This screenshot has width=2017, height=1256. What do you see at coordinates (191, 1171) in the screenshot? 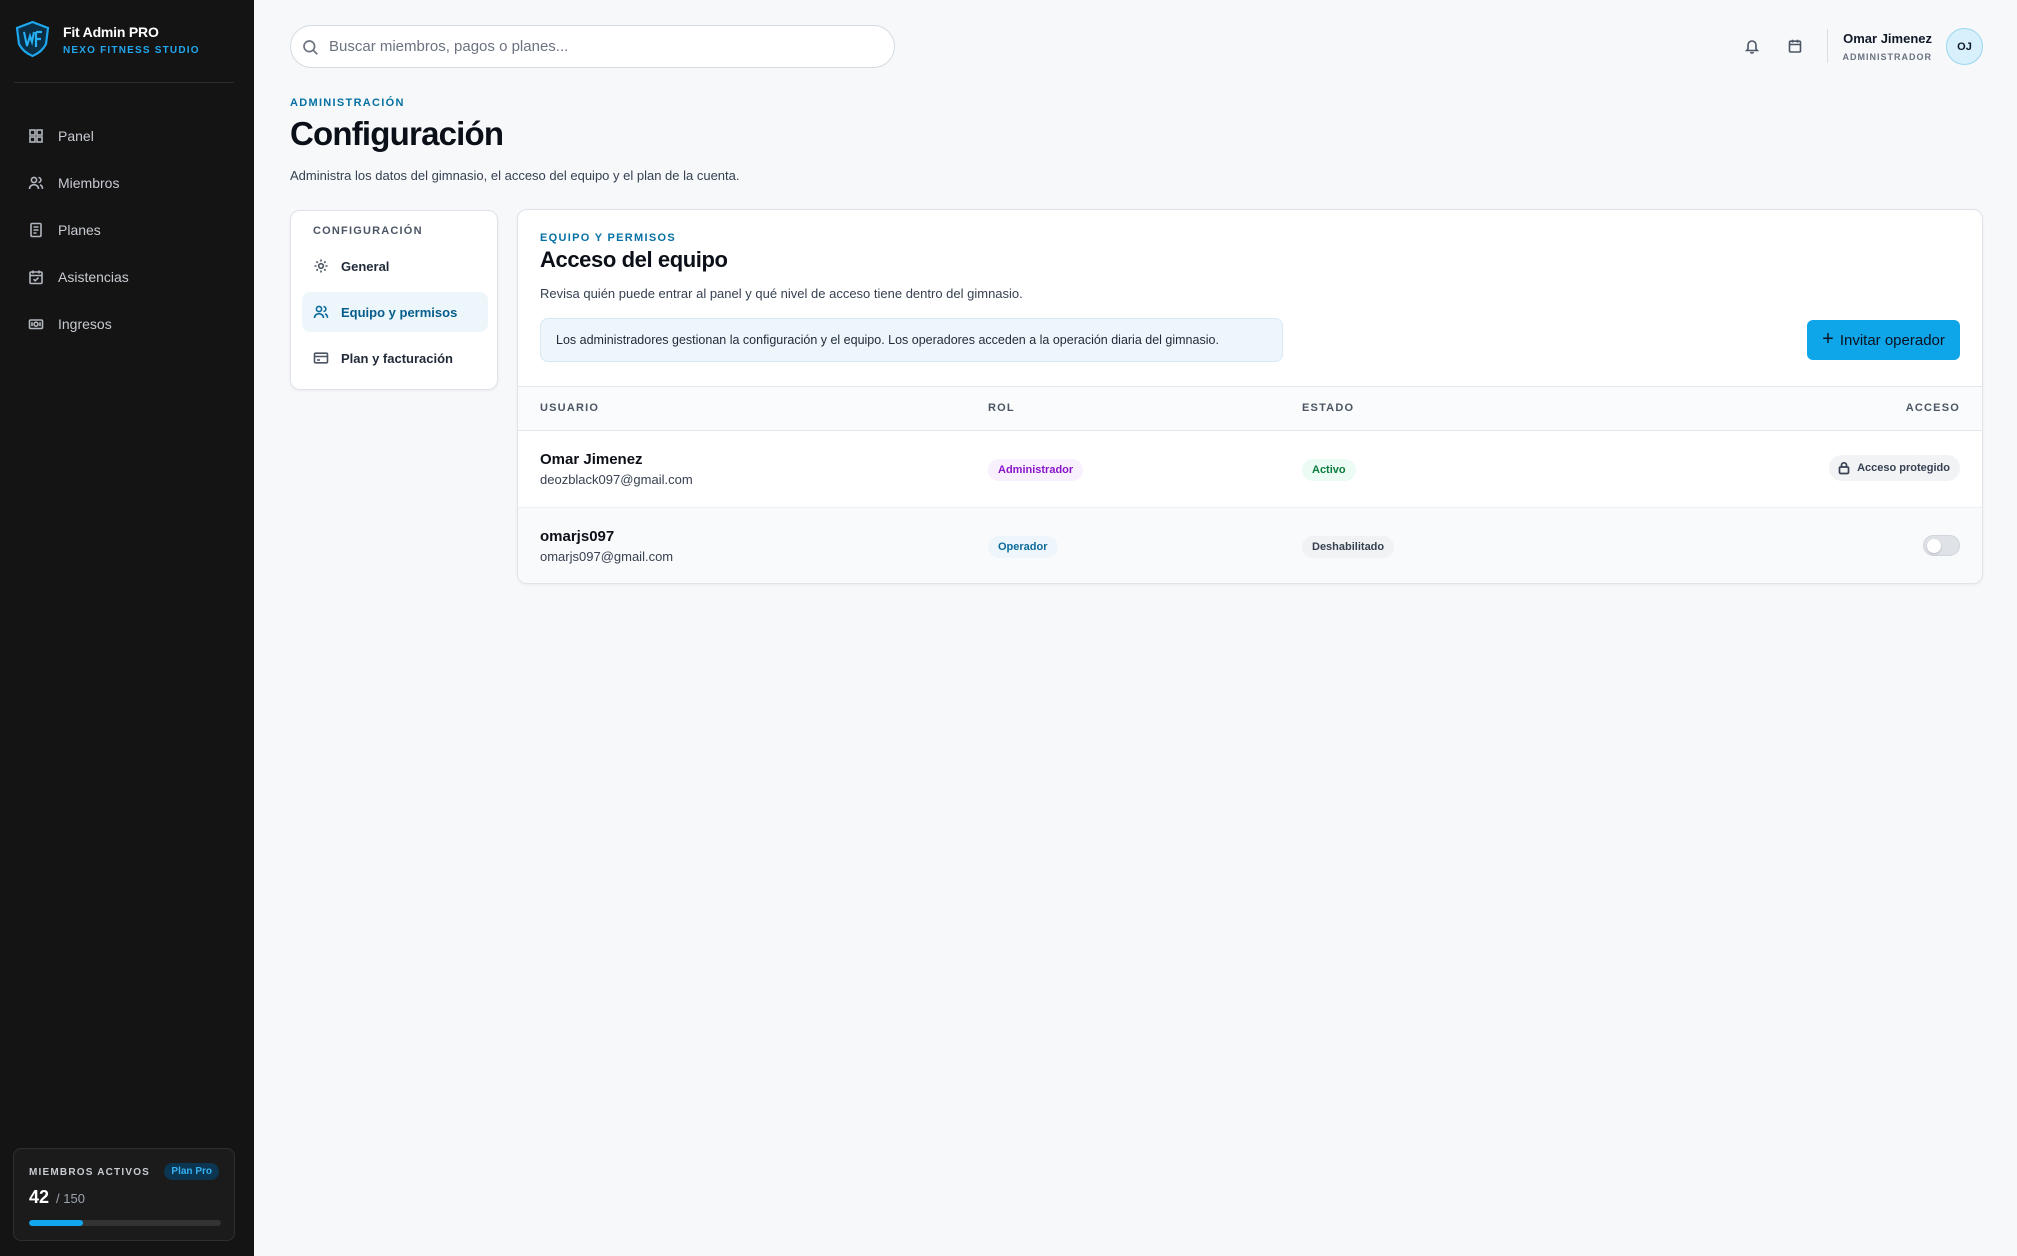
I see `plan-badge: Plan Pro` at bounding box center [191, 1171].